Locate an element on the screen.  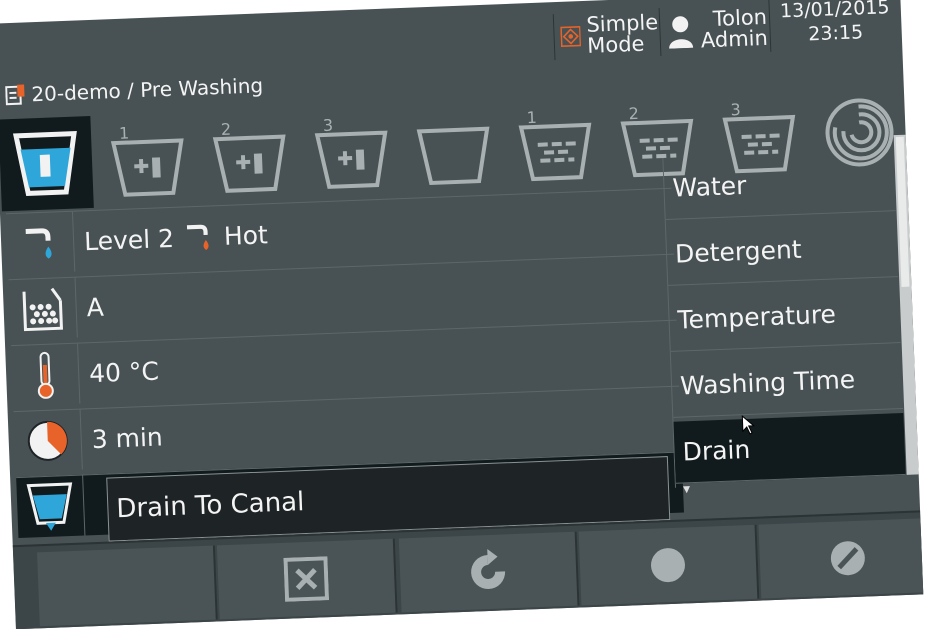
water-tap-blue-icon is located at coordinates (40, 242).